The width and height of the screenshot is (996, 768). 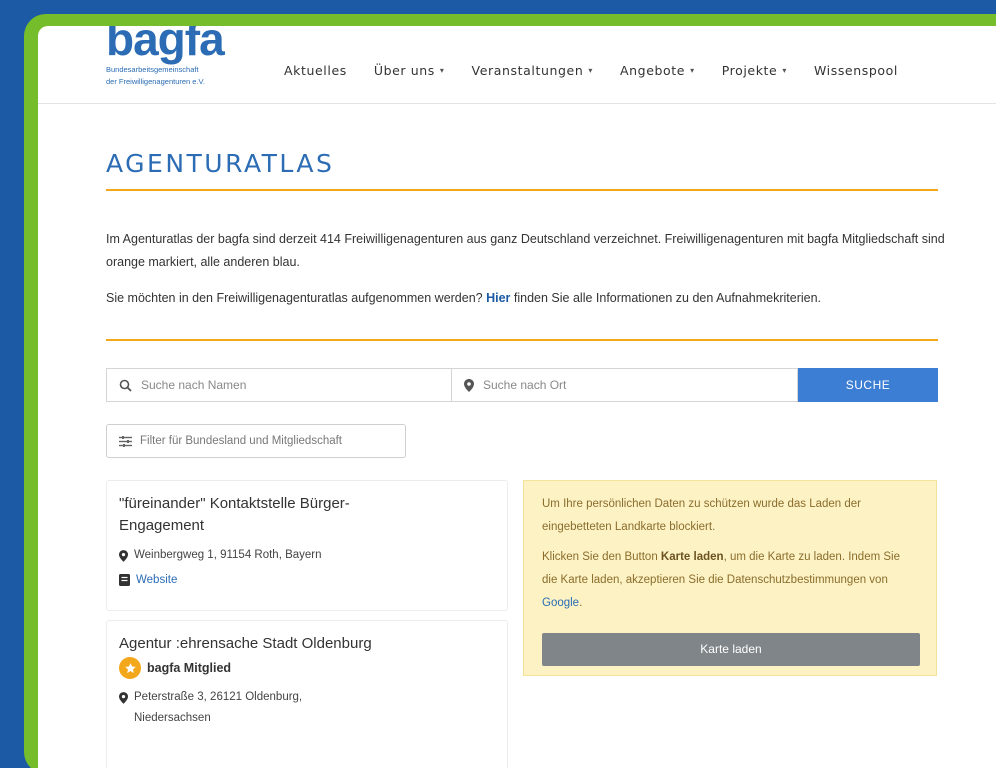 I want to click on address-text: Weinbergweg 1, 91154 Roth, Bayern, so click(x=228, y=555).